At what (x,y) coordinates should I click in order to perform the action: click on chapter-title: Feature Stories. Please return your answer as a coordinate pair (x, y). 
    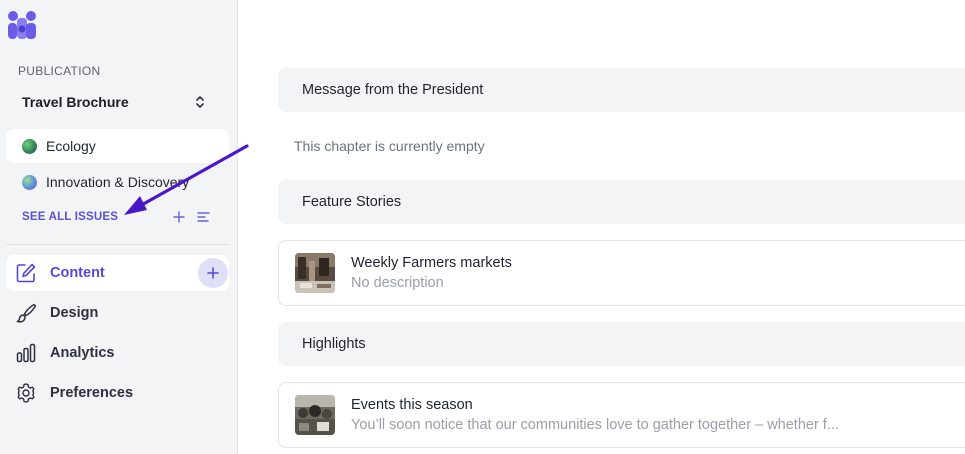
    Looking at the image, I should click on (352, 202).